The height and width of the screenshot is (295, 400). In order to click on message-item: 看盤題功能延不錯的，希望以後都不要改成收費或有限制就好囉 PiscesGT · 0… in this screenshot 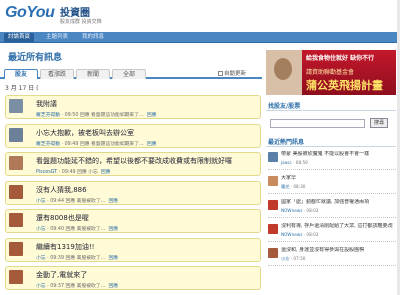, I will do `click(133, 164)`.